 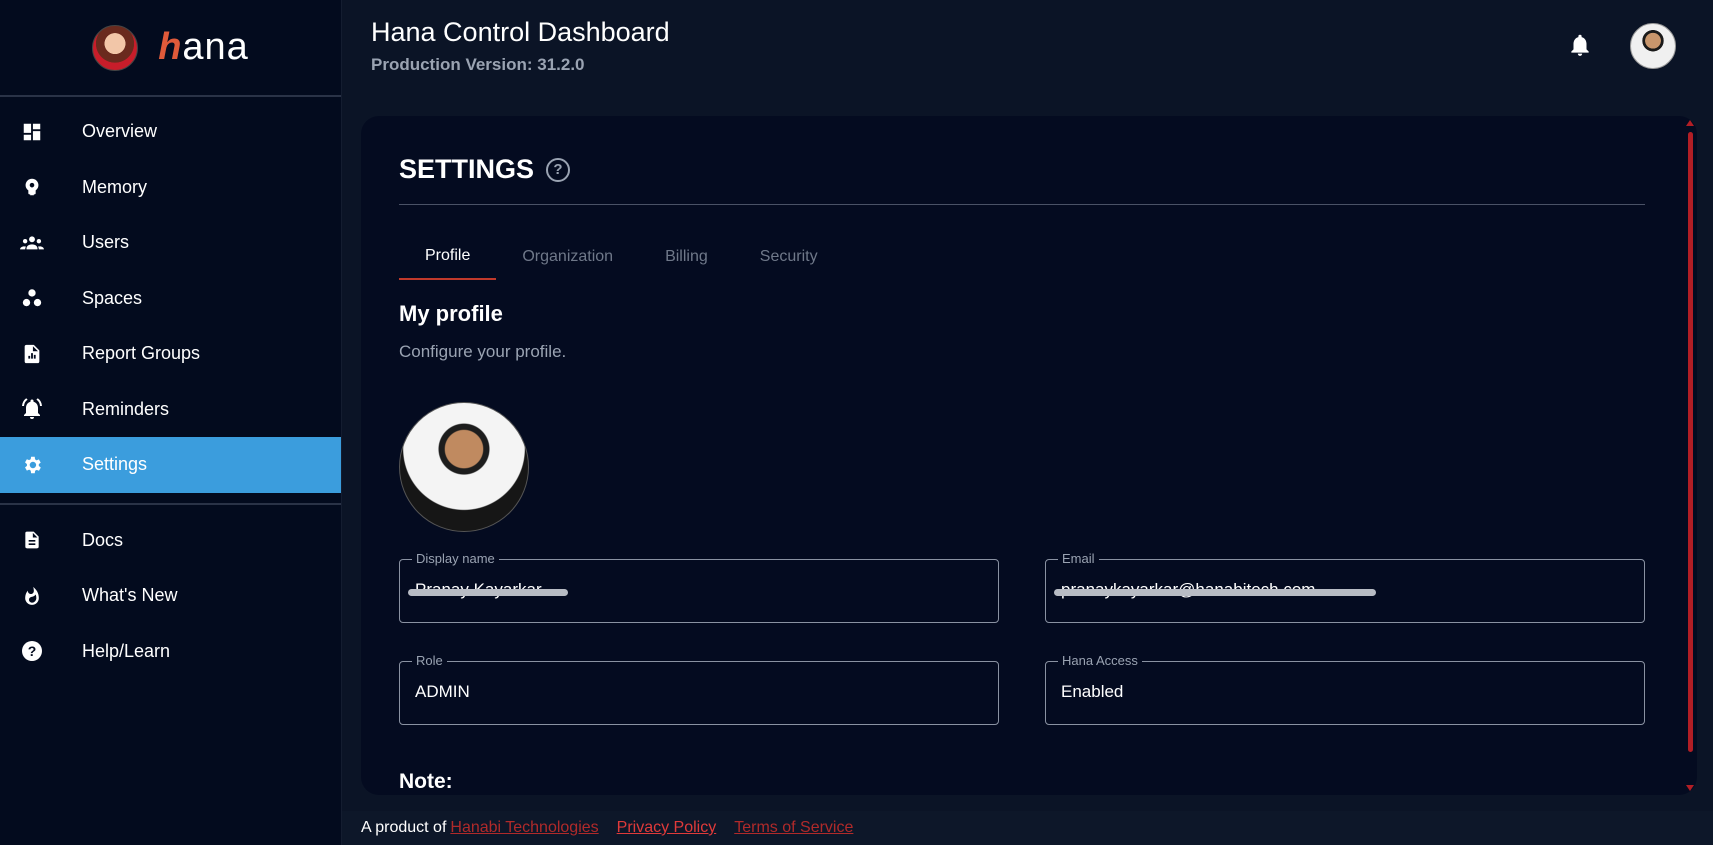 What do you see at coordinates (170, 503) in the screenshot?
I see `sidebar-divider` at bounding box center [170, 503].